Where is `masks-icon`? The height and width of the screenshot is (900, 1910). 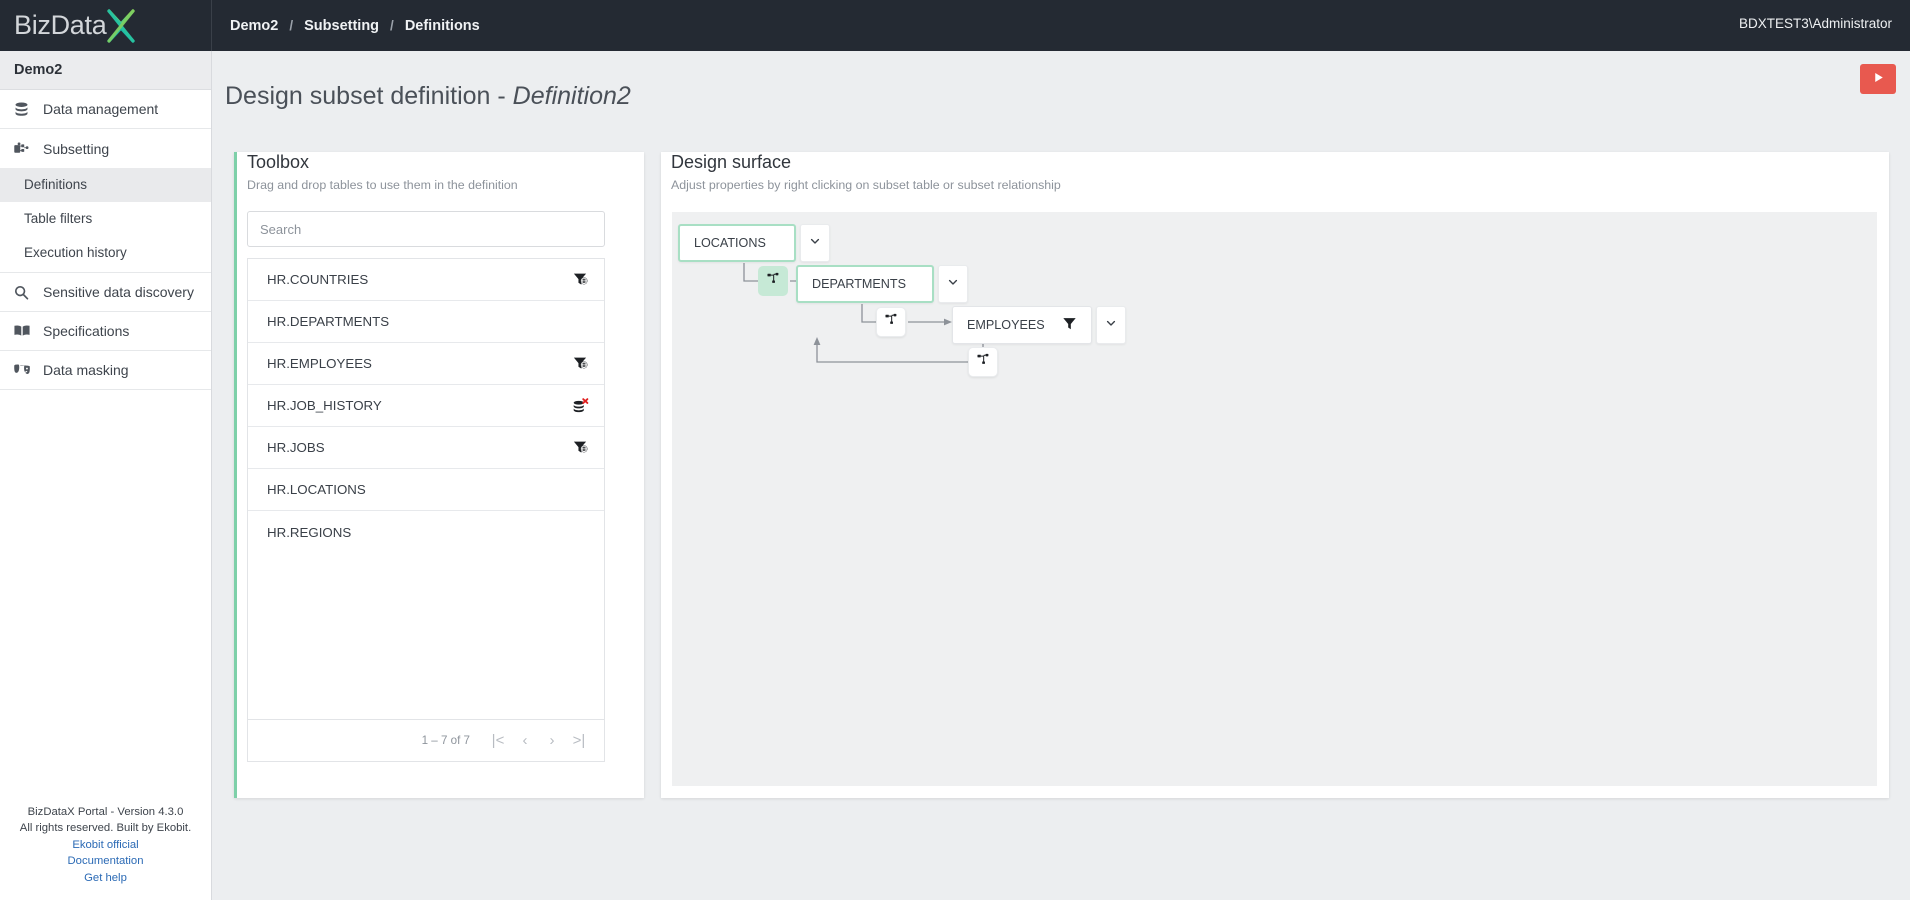 masks-icon is located at coordinates (21, 370).